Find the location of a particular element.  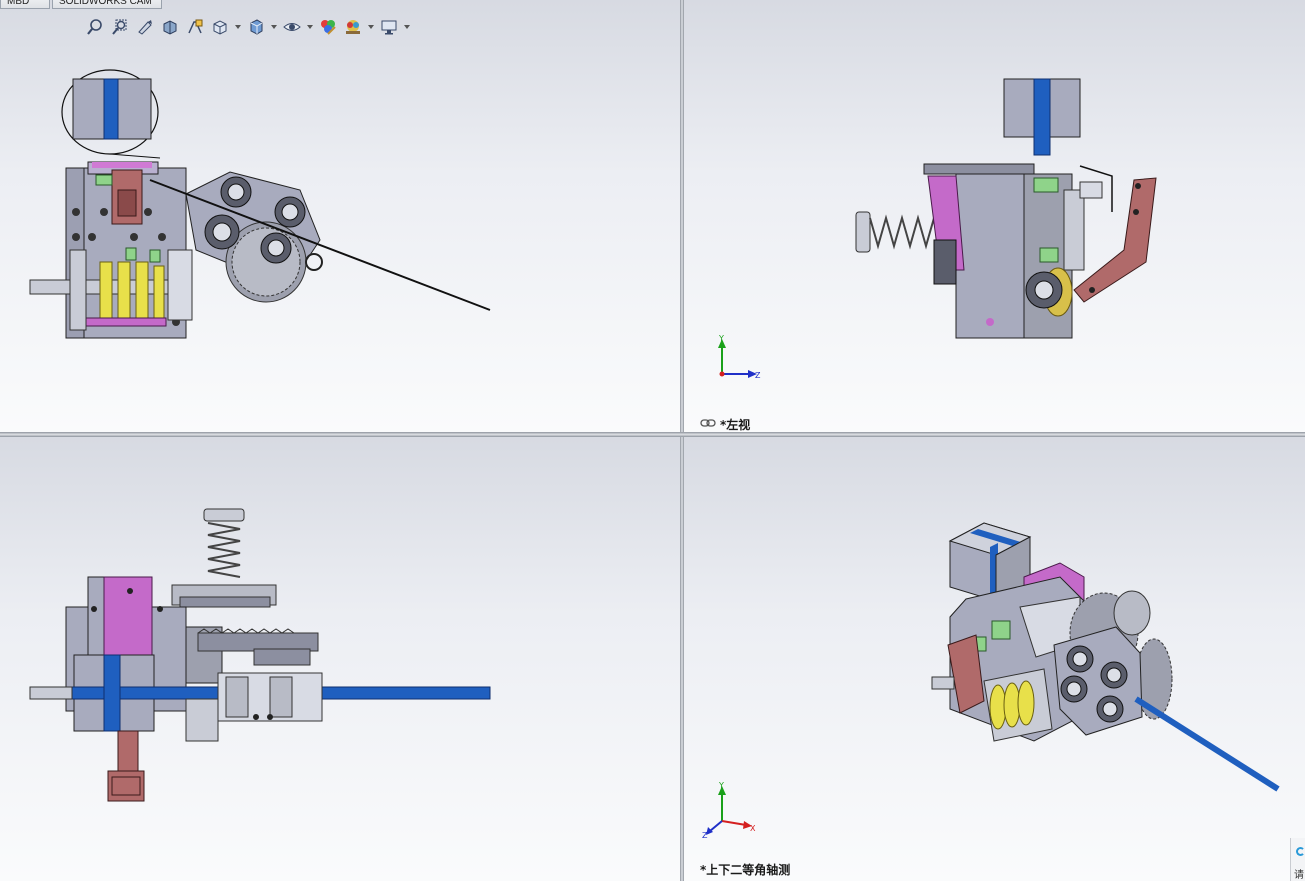

task-pane-corner-widget: 请 is located at coordinates (1297, 859).